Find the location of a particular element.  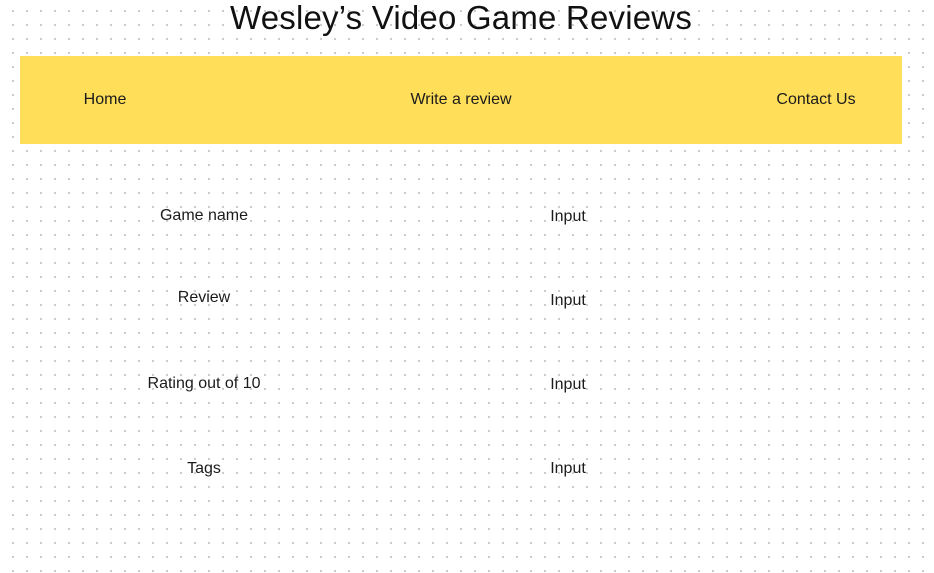

rating-label: Rating out of 10 is located at coordinates (204, 383).